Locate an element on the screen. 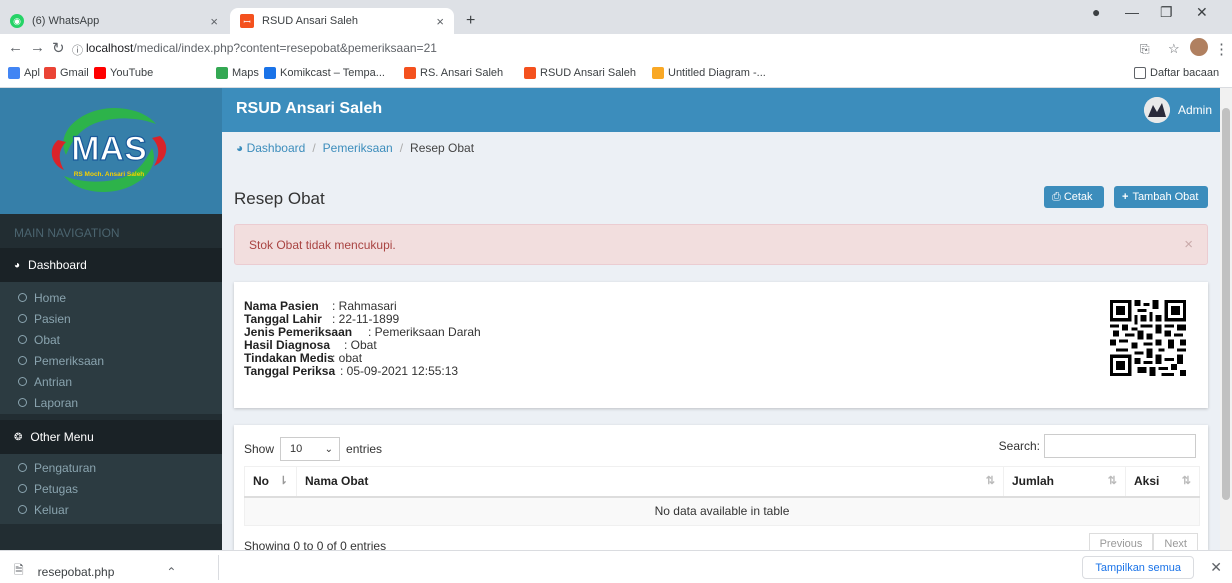 Image resolution: width=1232 pixels, height=583 pixels. column-header-no: No ⇂ is located at coordinates (270, 482).